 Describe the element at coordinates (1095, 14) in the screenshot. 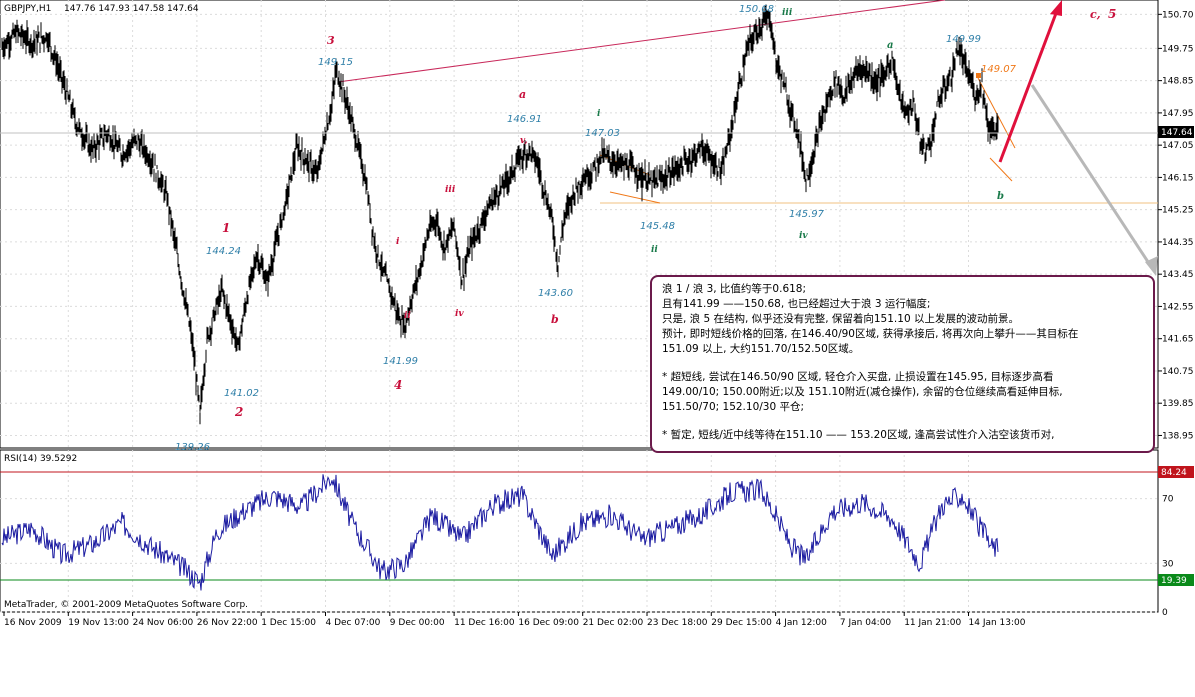

I see `wave-label-c: c,` at that location.